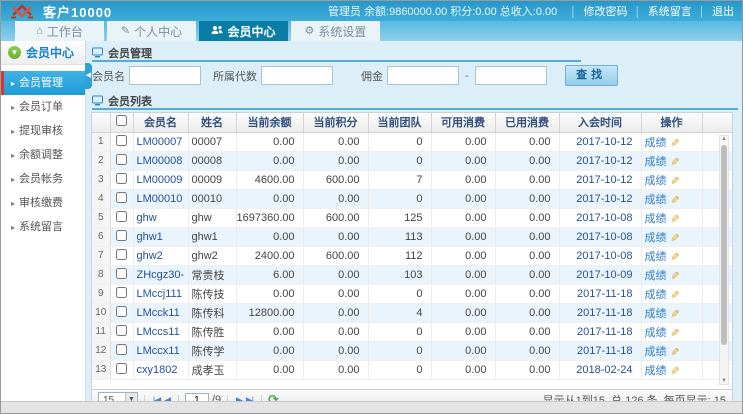 This screenshot has height=414, width=743. What do you see at coordinates (270, 180) in the screenshot?
I see `cell-balance: 4600.00` at bounding box center [270, 180].